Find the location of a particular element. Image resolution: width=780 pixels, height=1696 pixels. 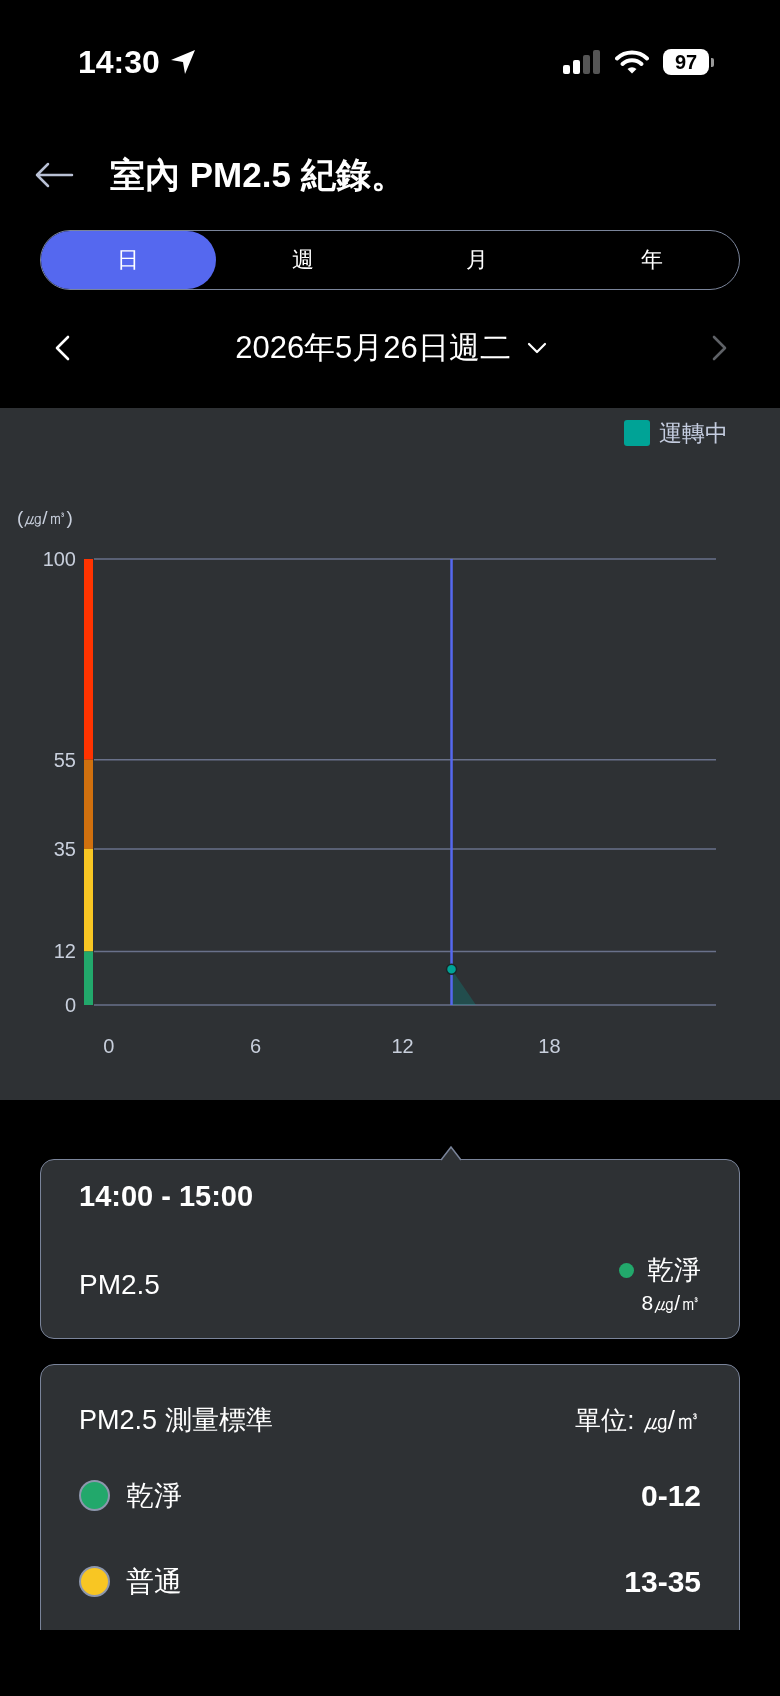

period-tab: 年 is located at coordinates (651, 260).